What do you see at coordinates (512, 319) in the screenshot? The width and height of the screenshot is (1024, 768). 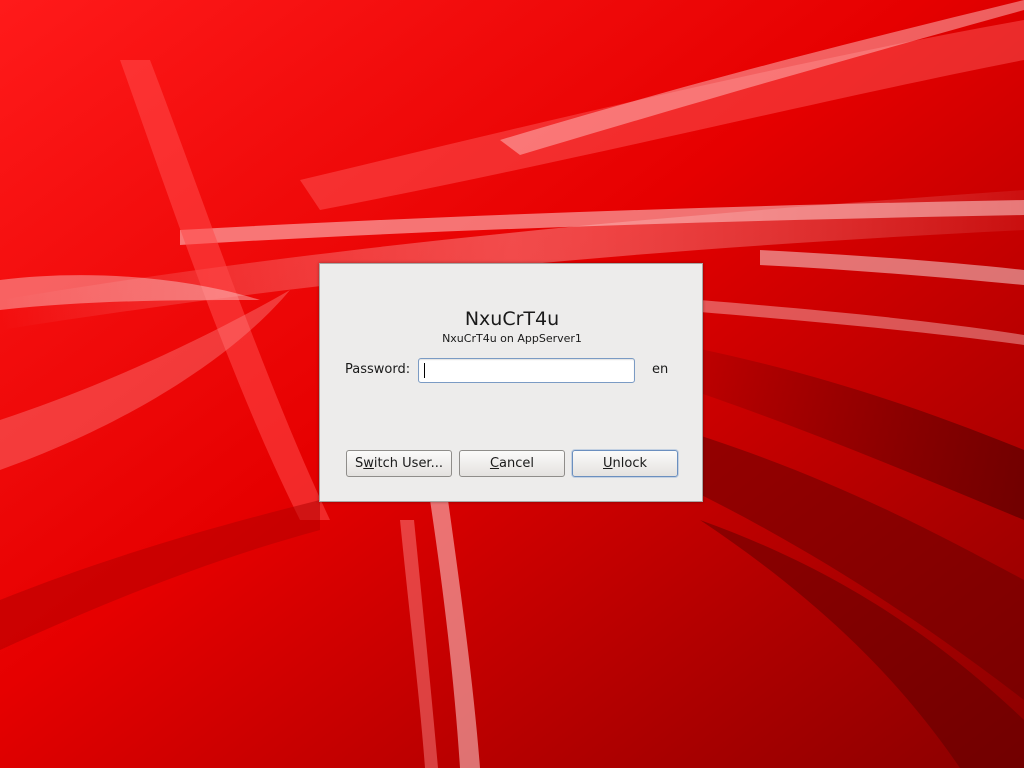 I see `user-name: NxuCrT4u` at bounding box center [512, 319].